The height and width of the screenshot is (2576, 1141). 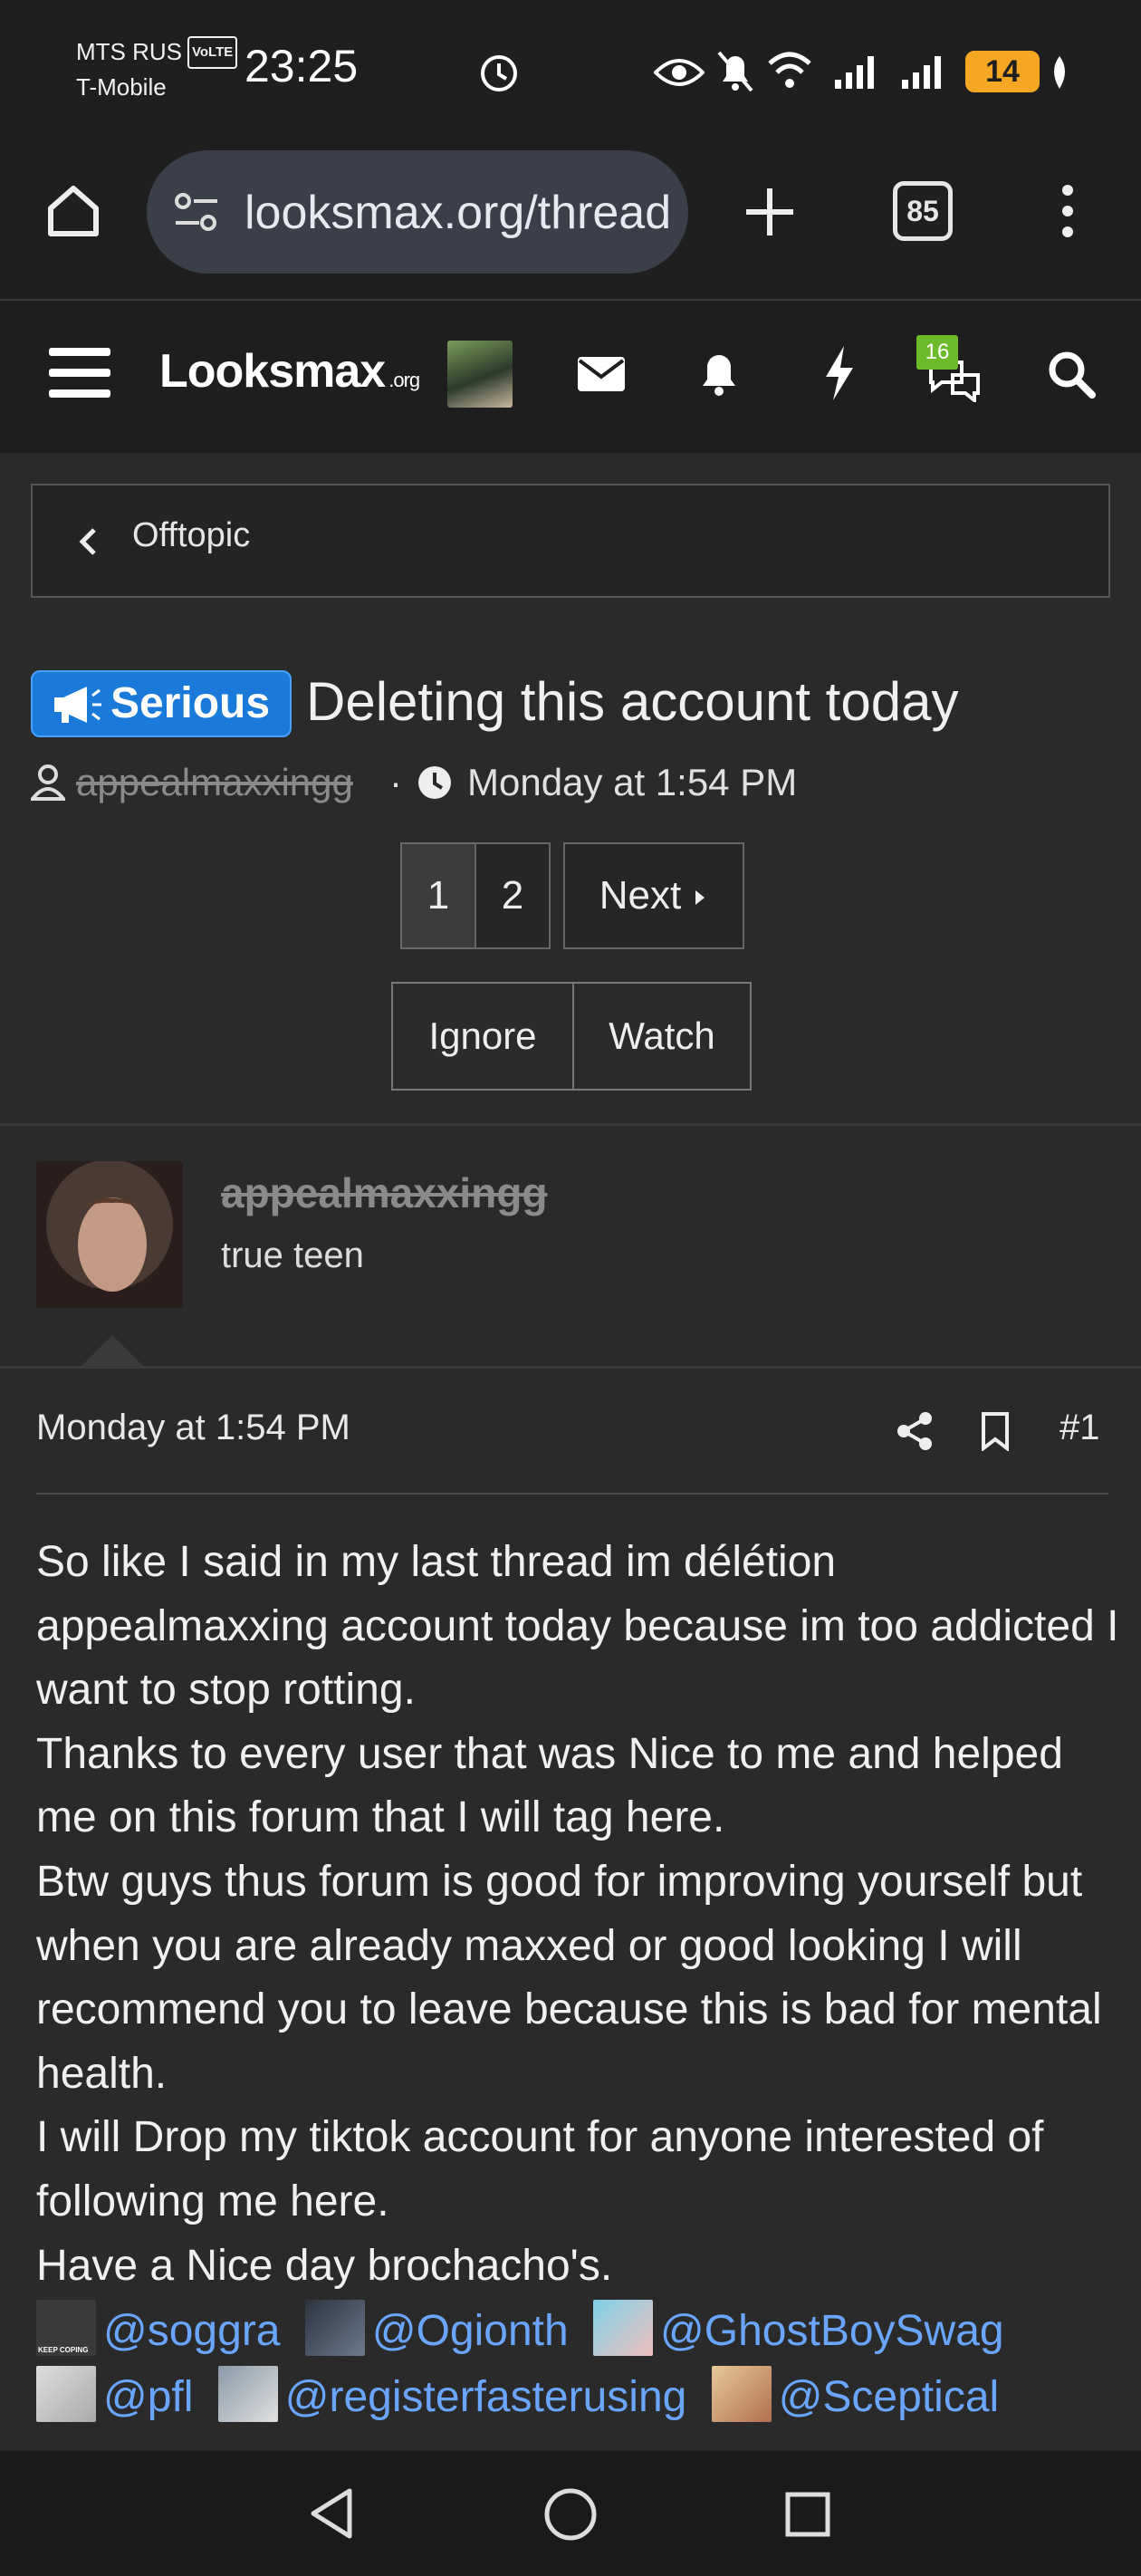 What do you see at coordinates (735, 71) in the screenshot?
I see `mute-bell-icon` at bounding box center [735, 71].